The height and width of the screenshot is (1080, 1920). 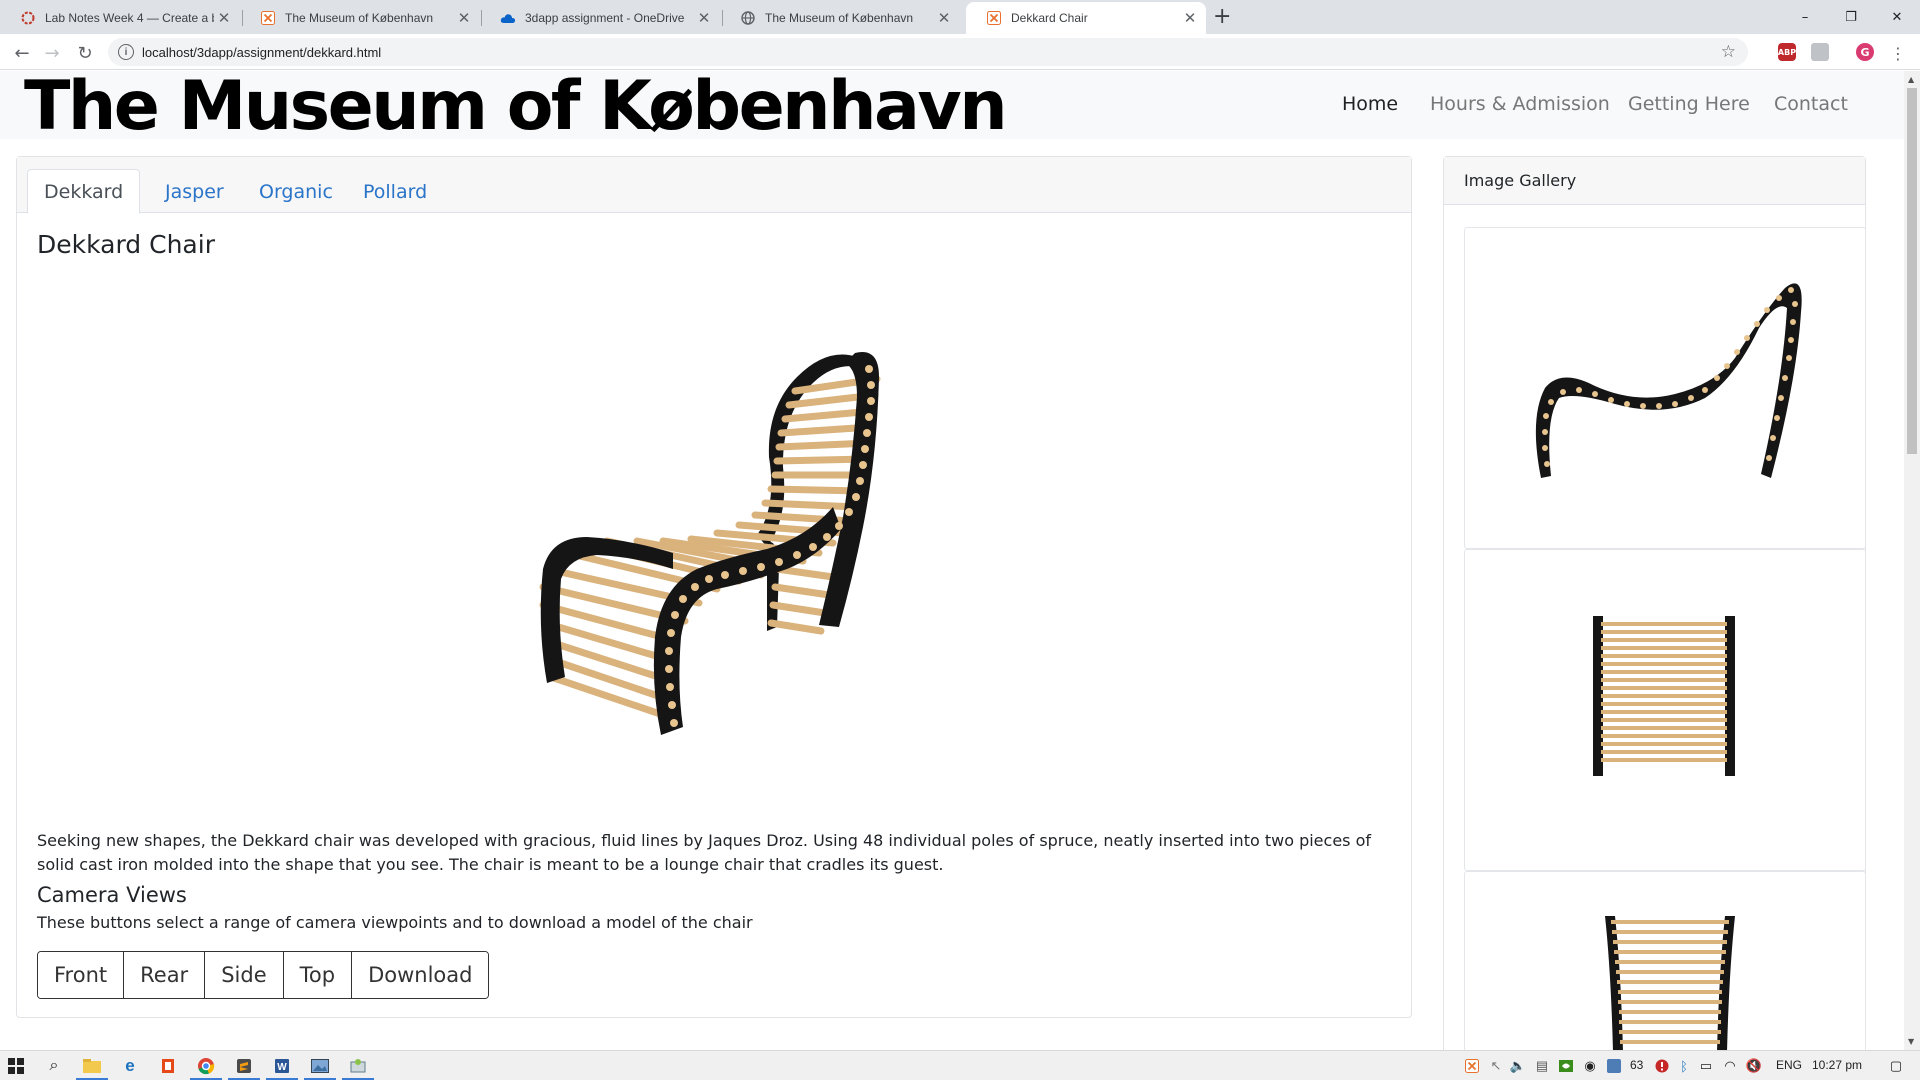 What do you see at coordinates (1222, 16) in the screenshot?
I see `new-tab-button: +` at bounding box center [1222, 16].